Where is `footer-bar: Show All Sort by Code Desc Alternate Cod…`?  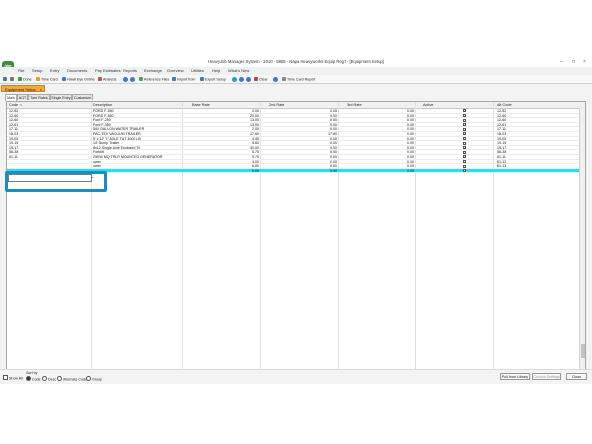 footer-bar: Show All Sort by Code Desc Alternate Cod… is located at coordinates (296, 376).